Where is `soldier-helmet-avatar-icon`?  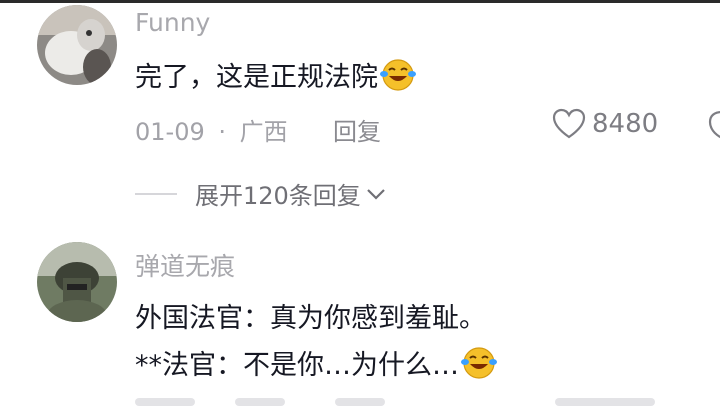 soldier-helmet-avatar-icon is located at coordinates (77, 282).